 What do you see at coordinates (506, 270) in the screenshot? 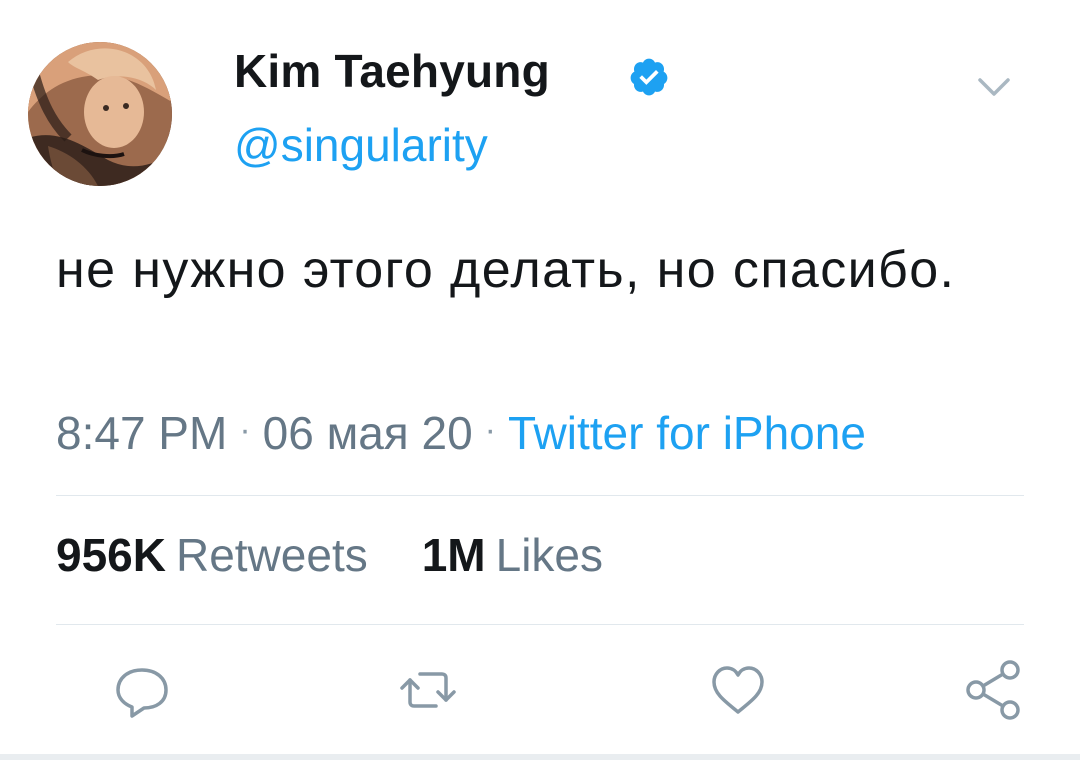
I see `tweet-text: не нужно этого делать, но спасибо.` at bounding box center [506, 270].